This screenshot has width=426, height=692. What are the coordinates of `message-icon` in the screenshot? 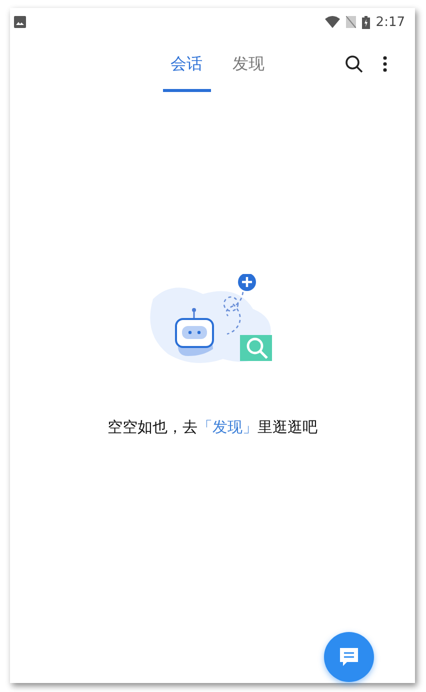 It's located at (349, 657).